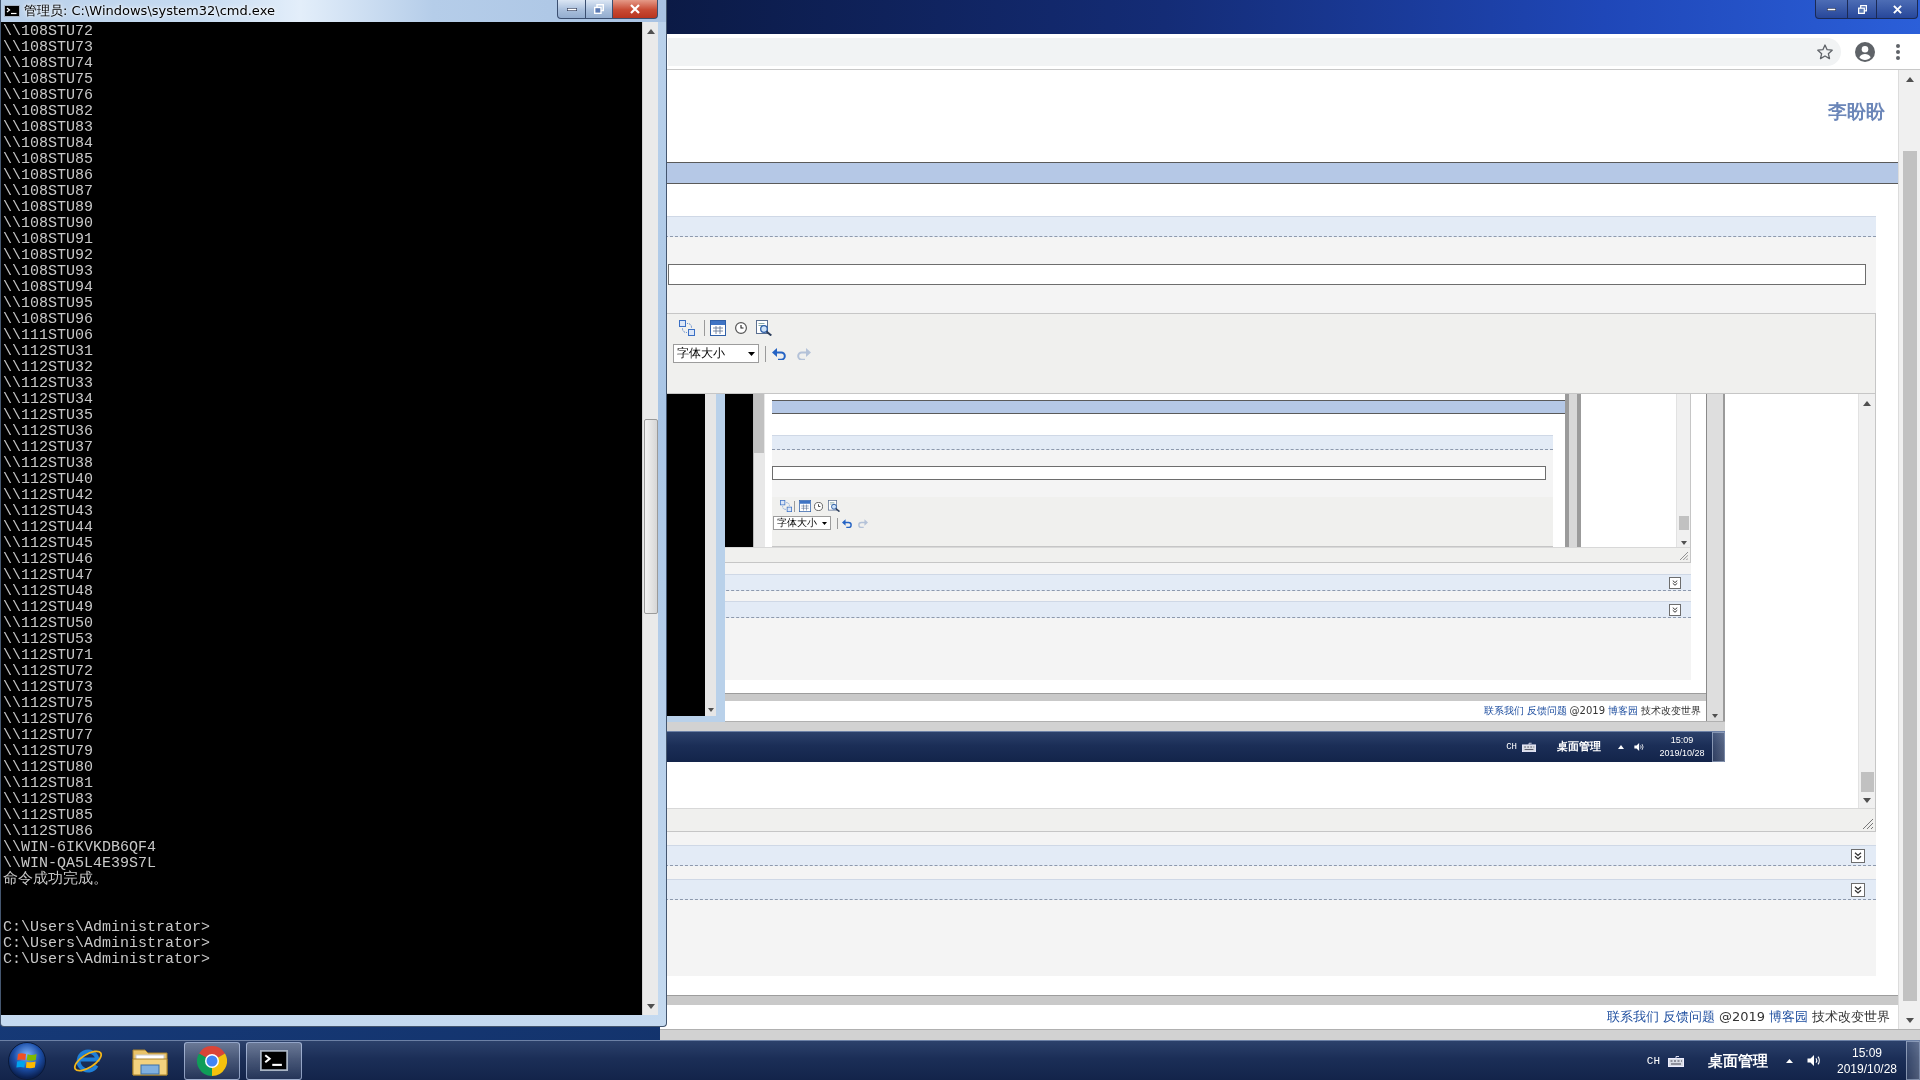 The height and width of the screenshot is (1080, 1920). What do you see at coordinates (48, 640) in the screenshot?
I see `console-line: \\112STU53` at bounding box center [48, 640].